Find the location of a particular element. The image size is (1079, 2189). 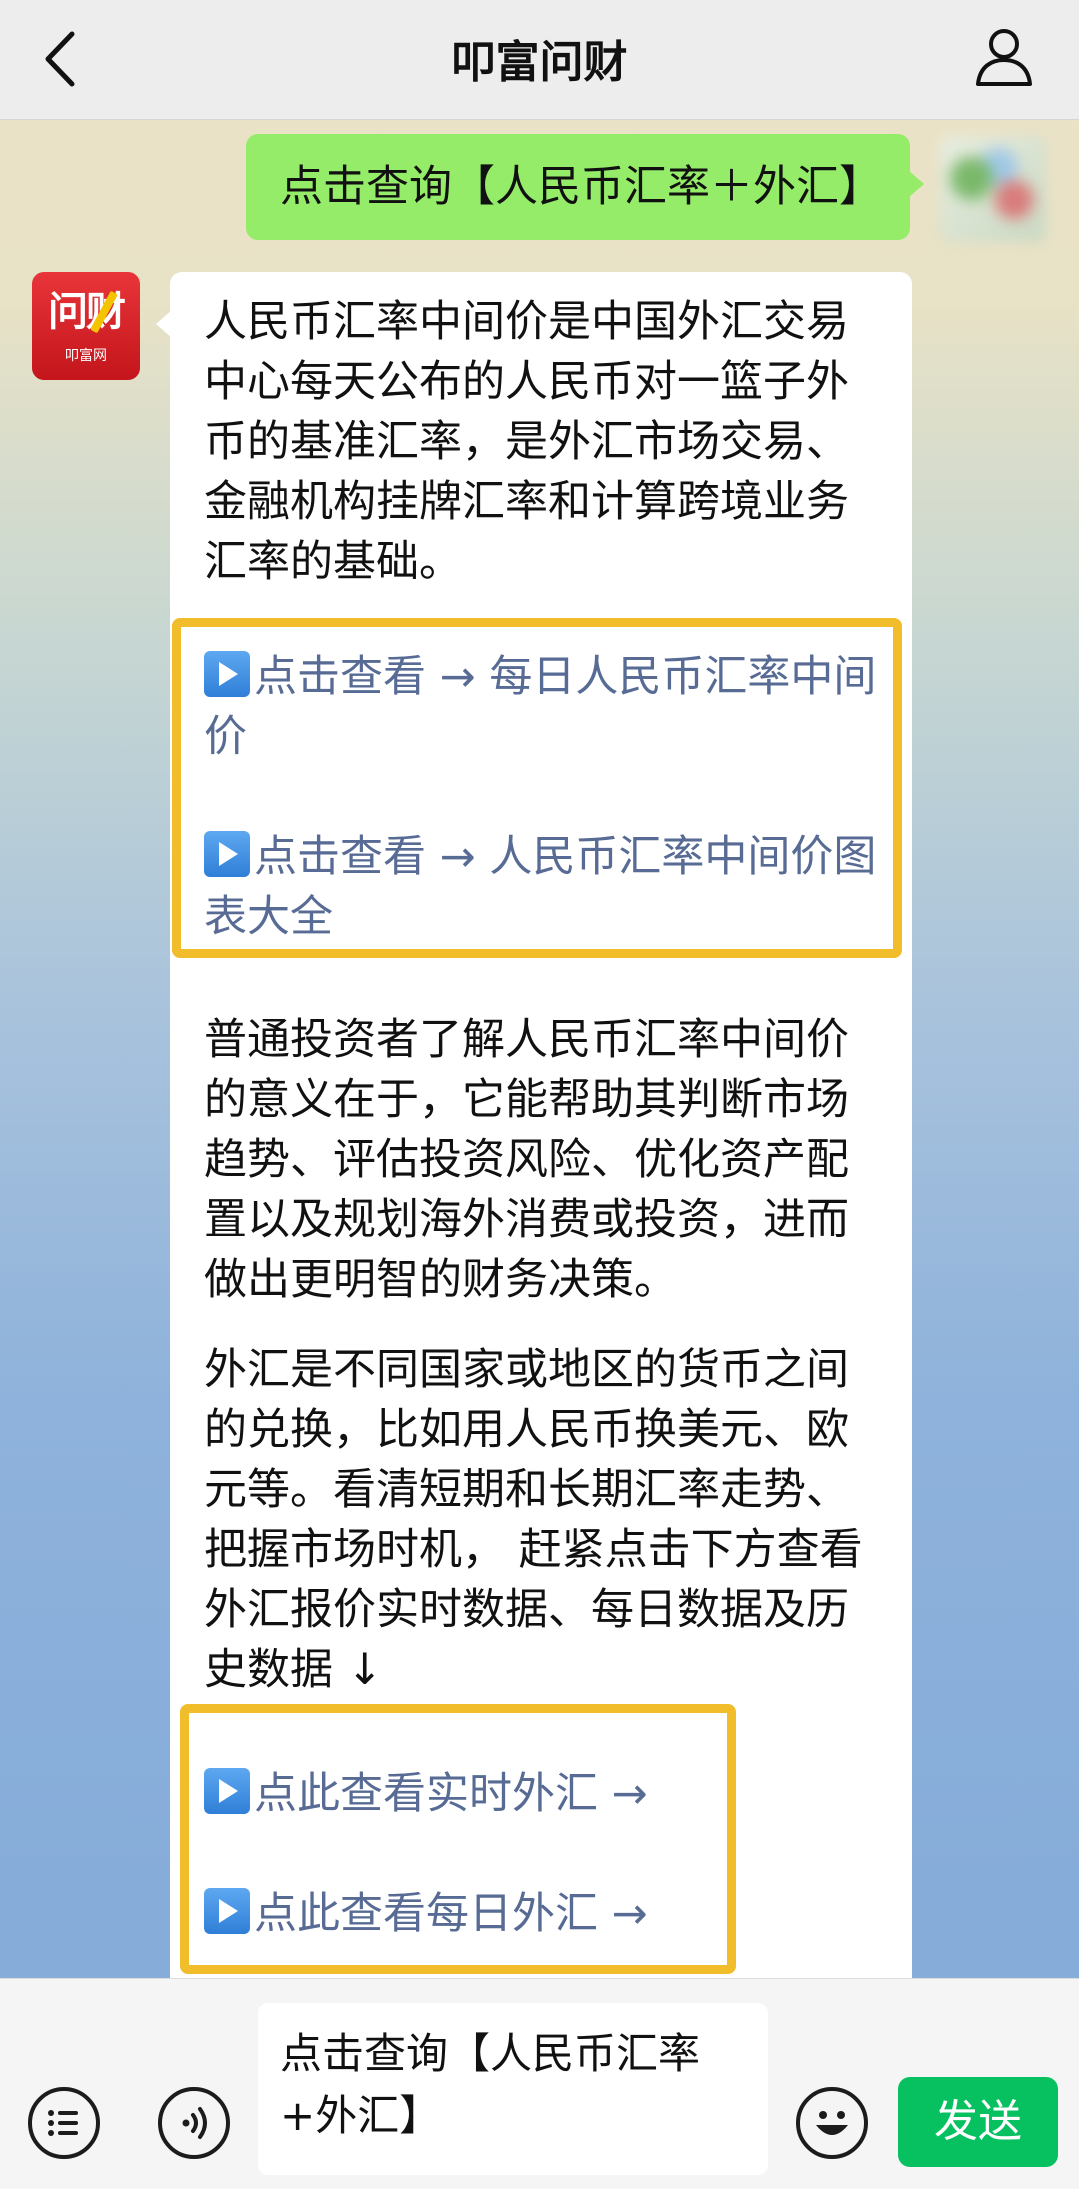

emoji-button is located at coordinates (832, 2123).